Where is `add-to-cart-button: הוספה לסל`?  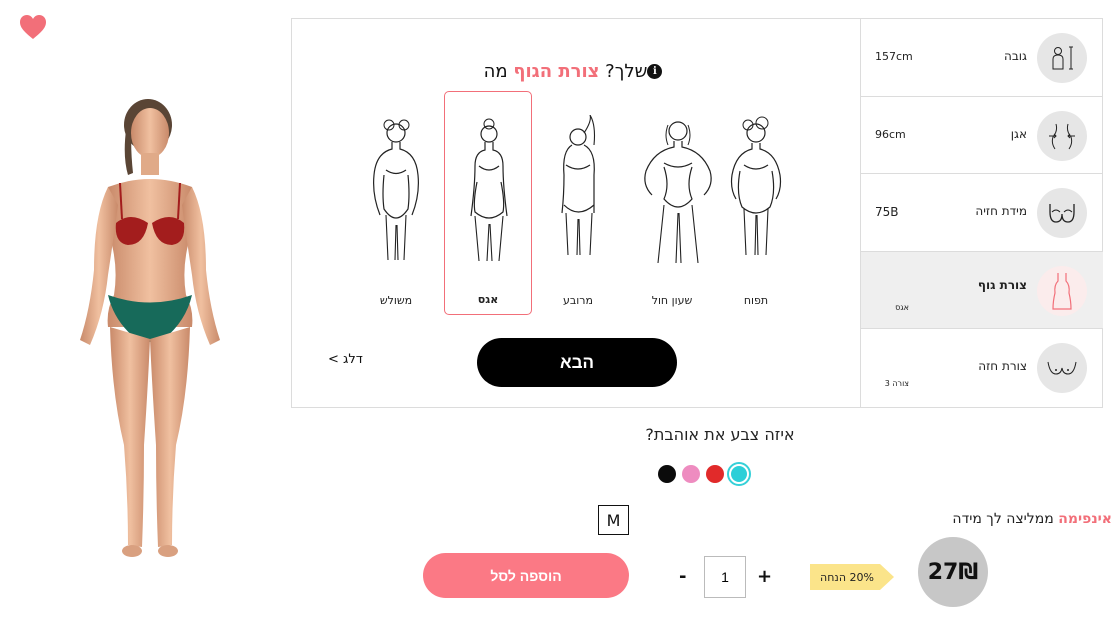
add-to-cart-button: הוספה לסל is located at coordinates (526, 575).